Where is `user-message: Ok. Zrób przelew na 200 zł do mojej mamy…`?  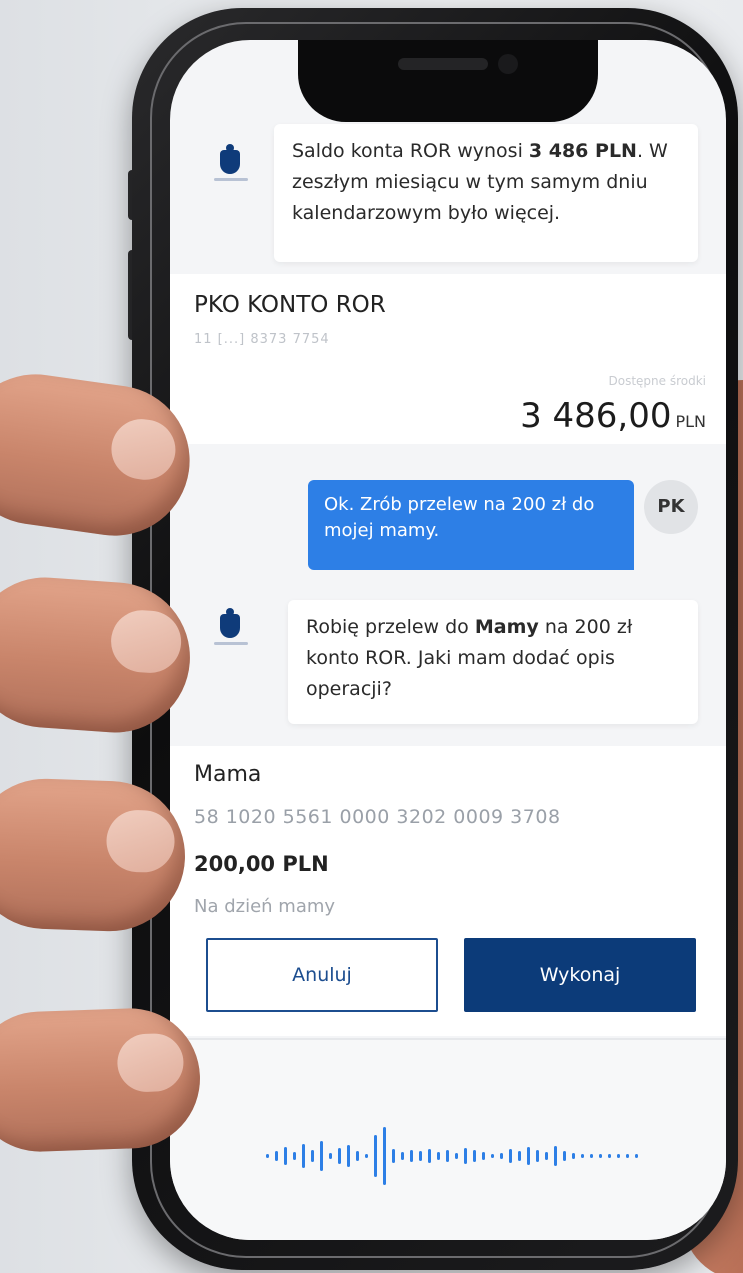 user-message: Ok. Zrób przelew na 200 zł do mojej mamy… is located at coordinates (471, 525).